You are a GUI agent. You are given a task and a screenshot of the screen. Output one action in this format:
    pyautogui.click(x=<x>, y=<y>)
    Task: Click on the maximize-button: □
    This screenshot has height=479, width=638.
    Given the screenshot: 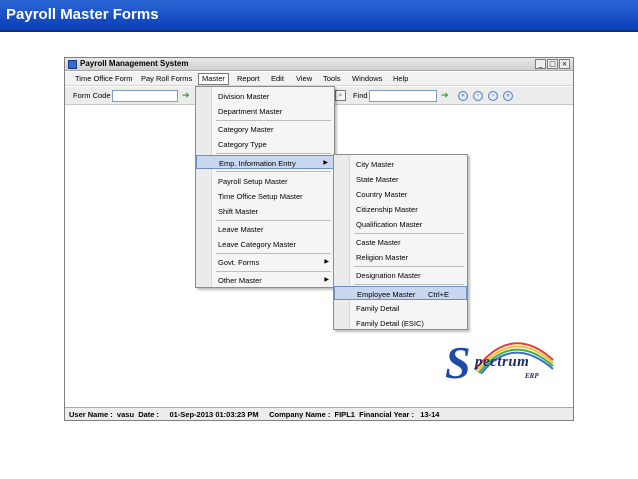 What is the action you would take?
    pyautogui.click(x=552, y=64)
    